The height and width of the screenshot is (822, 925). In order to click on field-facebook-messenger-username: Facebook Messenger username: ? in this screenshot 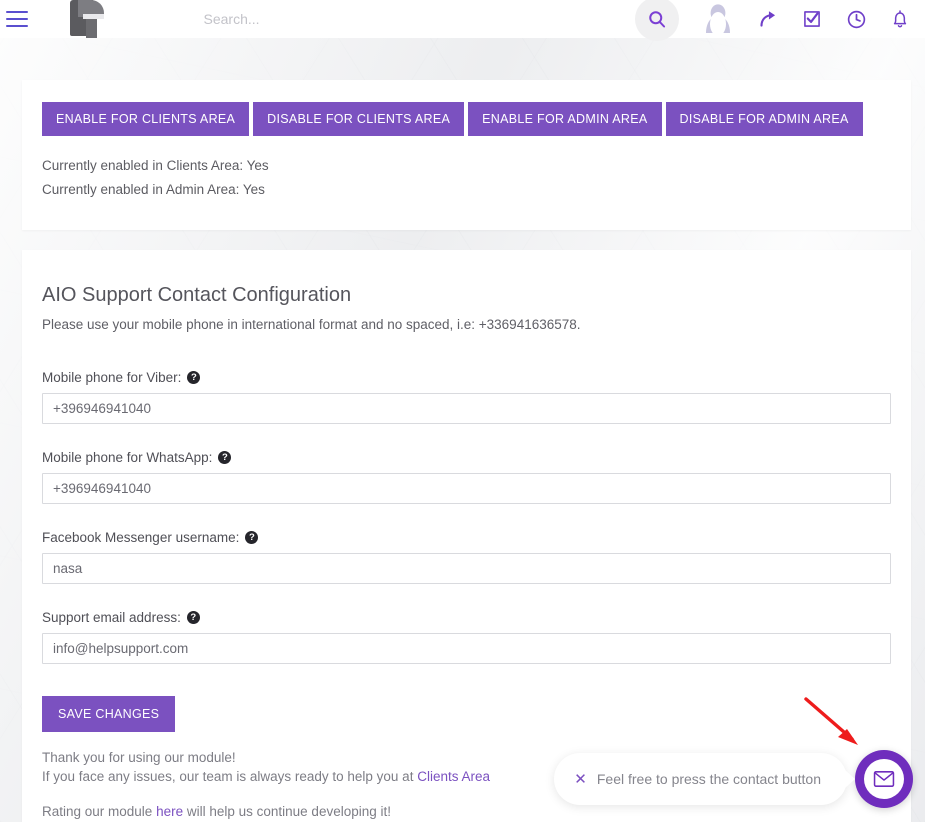, I will do `click(466, 557)`.